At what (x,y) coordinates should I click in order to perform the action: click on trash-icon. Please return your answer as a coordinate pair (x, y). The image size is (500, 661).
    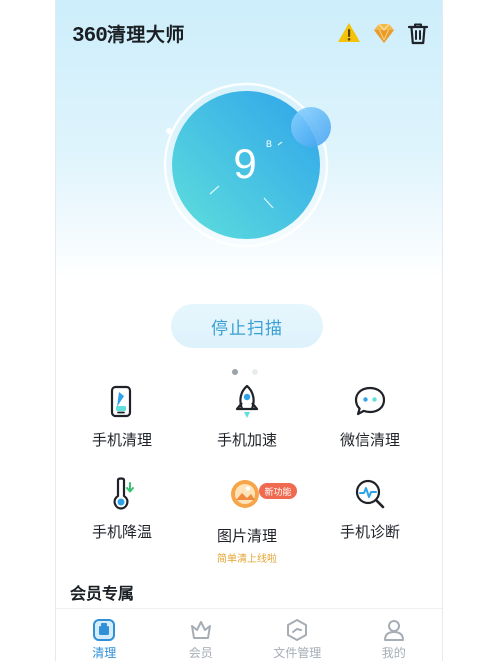
    Looking at the image, I should click on (418, 33).